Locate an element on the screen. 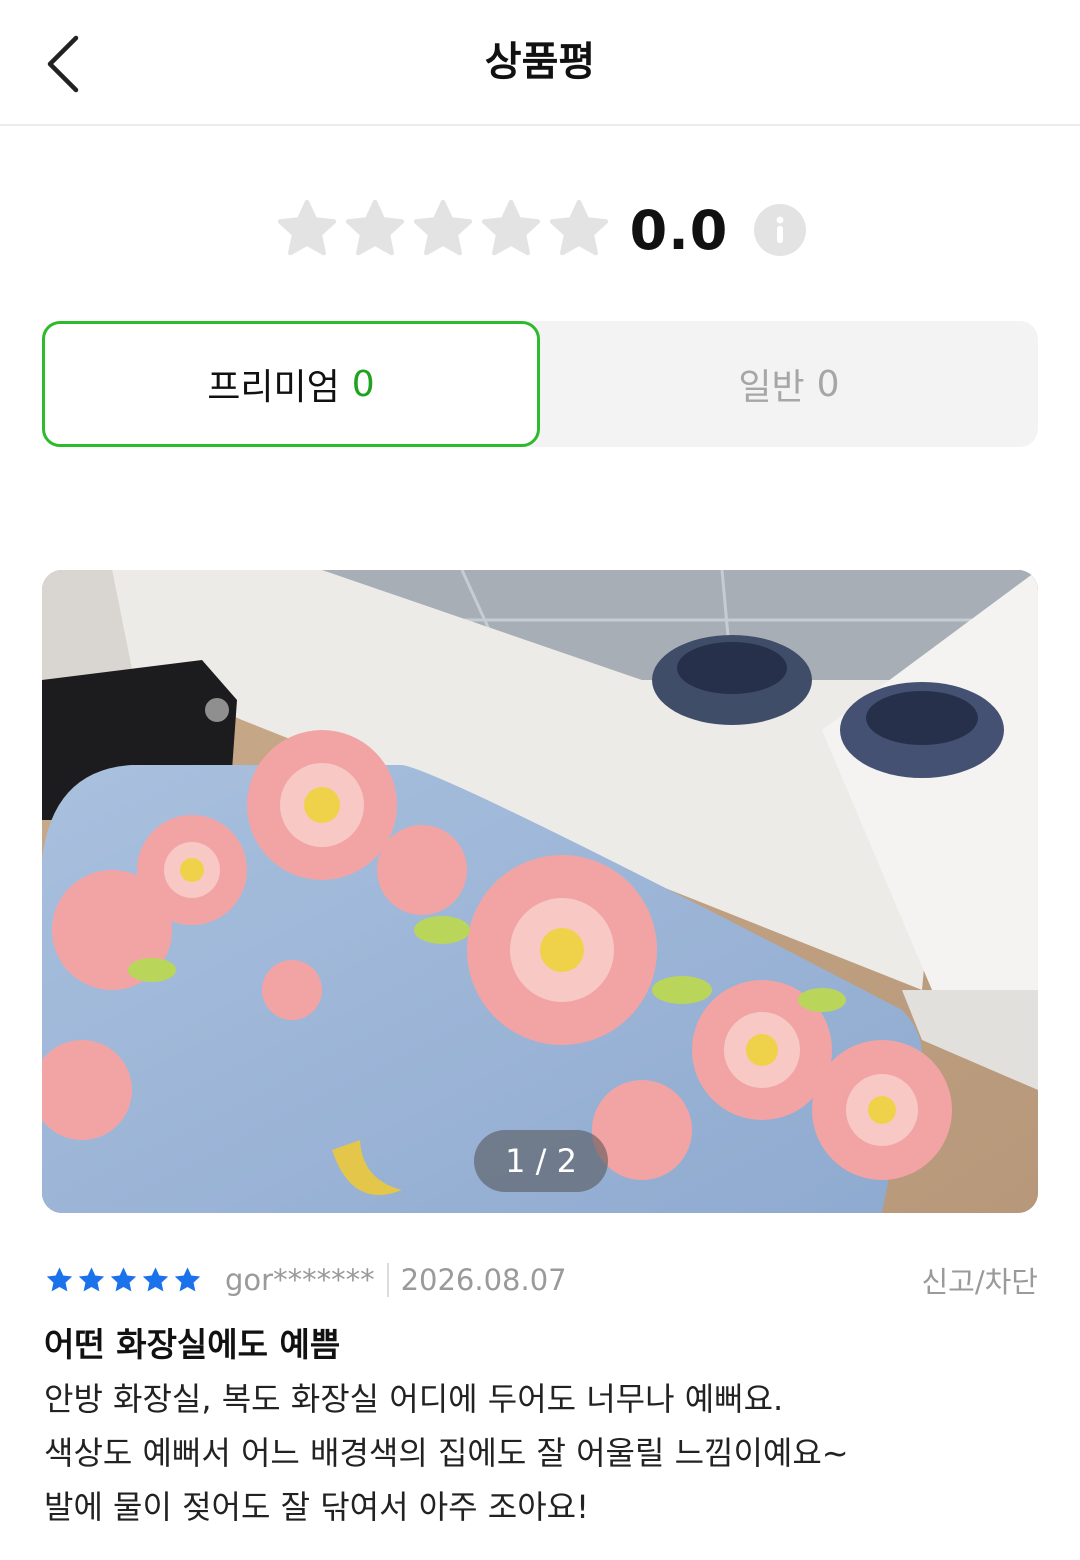  review-stars is located at coordinates (123, 1280).